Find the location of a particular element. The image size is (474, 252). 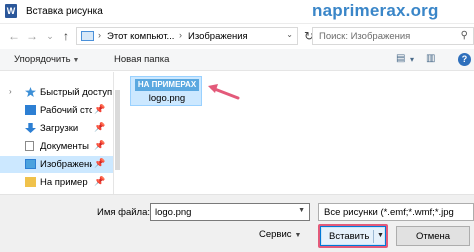

filename-label: Имя файла: is located at coordinates (124, 212).